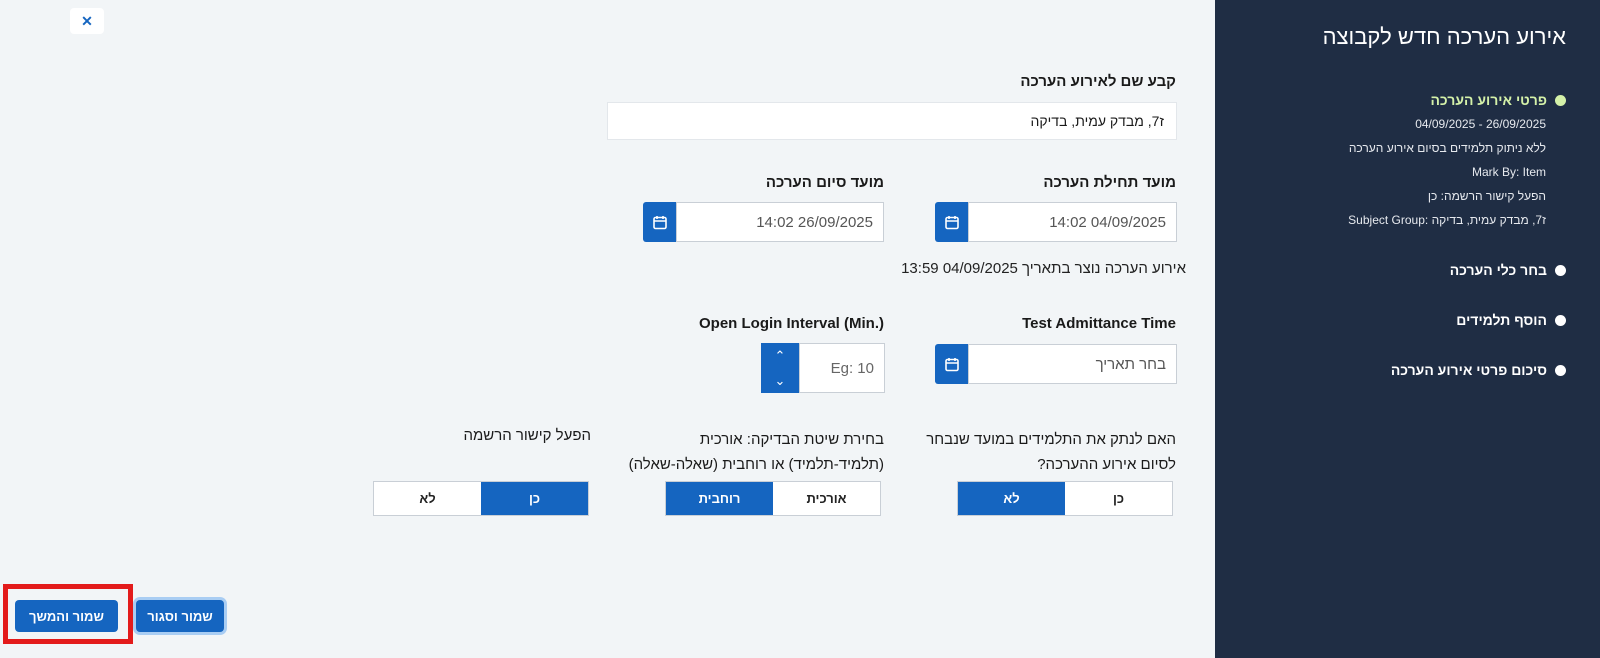 Image resolution: width=1600 pixels, height=658 pixels. I want to click on method-horizontal-option: רוחבית, so click(719, 498).